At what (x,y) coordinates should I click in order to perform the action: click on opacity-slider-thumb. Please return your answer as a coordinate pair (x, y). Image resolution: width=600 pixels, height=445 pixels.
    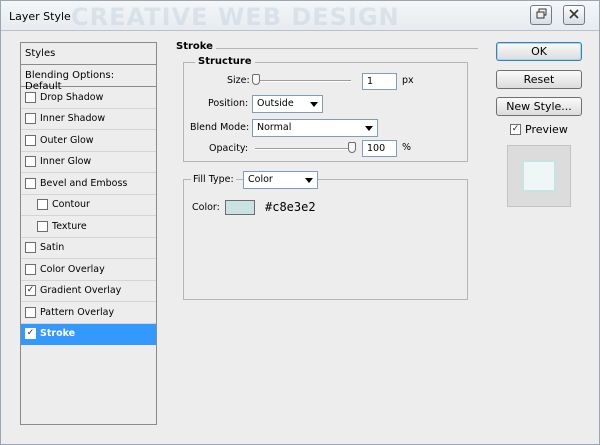
    Looking at the image, I should click on (352, 147).